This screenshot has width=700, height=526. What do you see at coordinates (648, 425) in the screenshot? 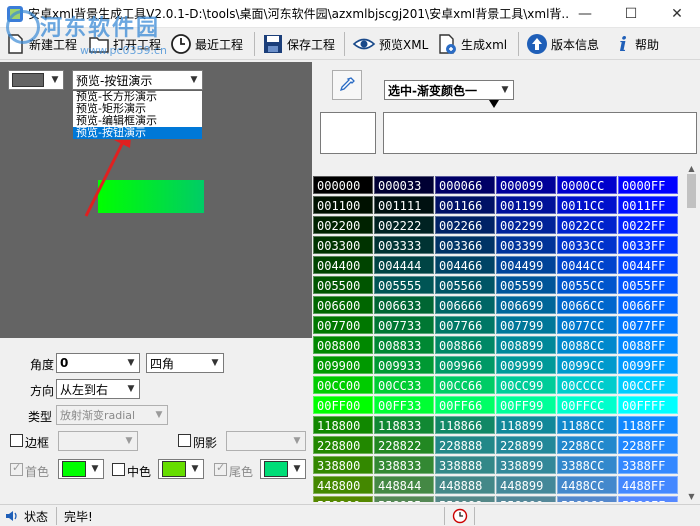
I see `color-cell: 1188FF` at bounding box center [648, 425].